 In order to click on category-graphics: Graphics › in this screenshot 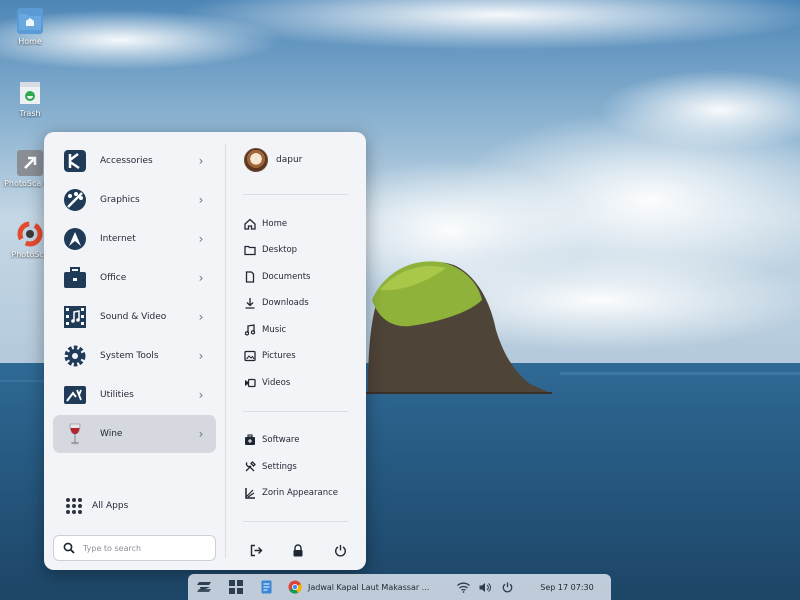, I will do `click(134, 200)`.